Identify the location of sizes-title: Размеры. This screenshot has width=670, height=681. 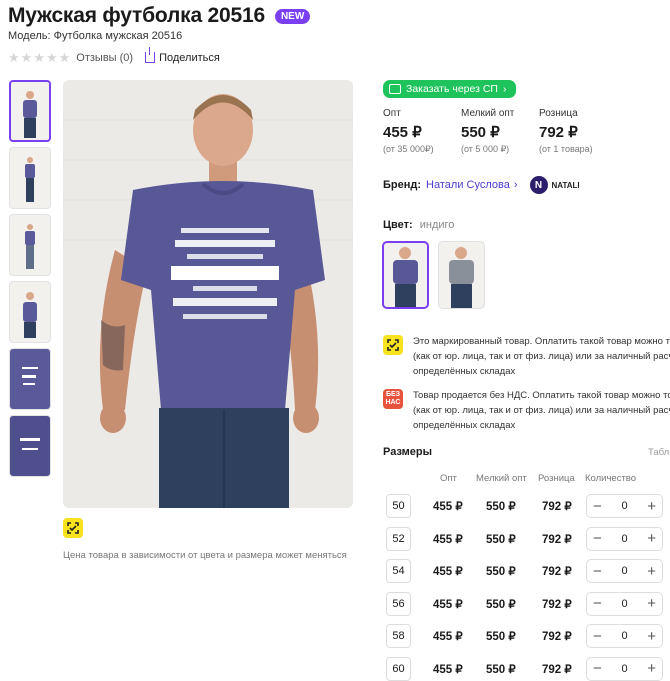
(408, 452).